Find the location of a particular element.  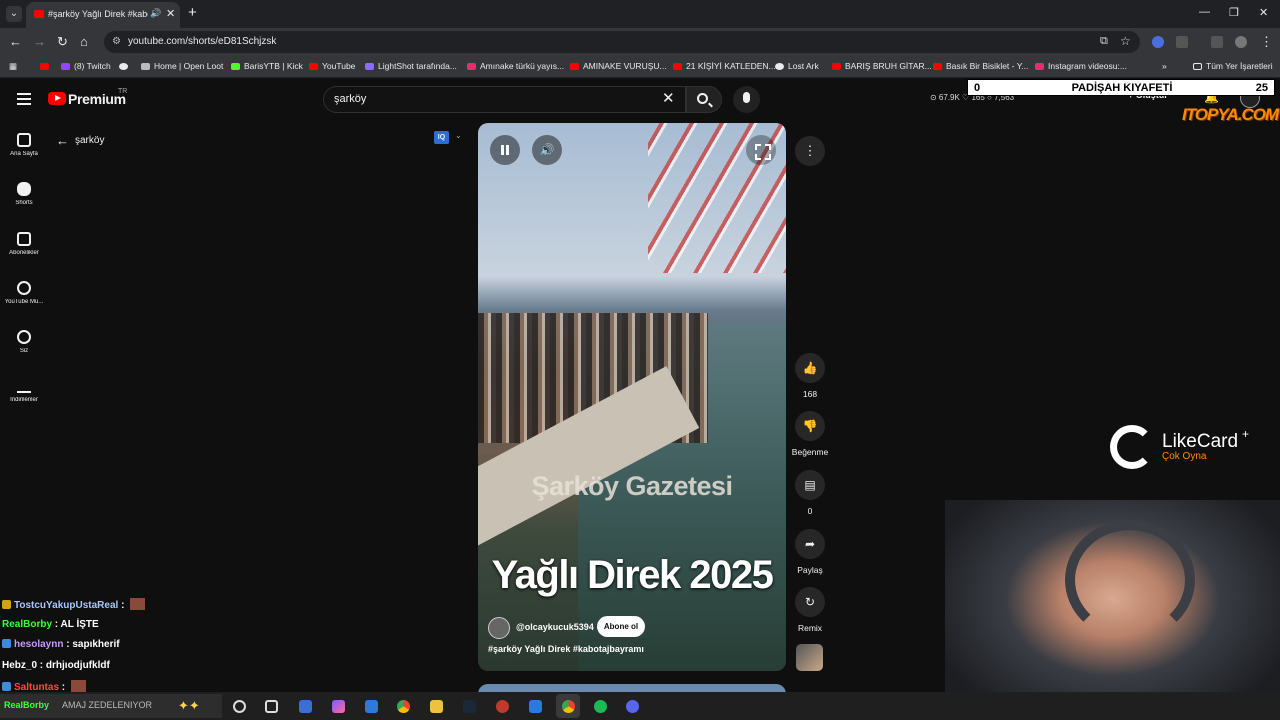

close-tab-icon: ✕ is located at coordinates (170, 13).